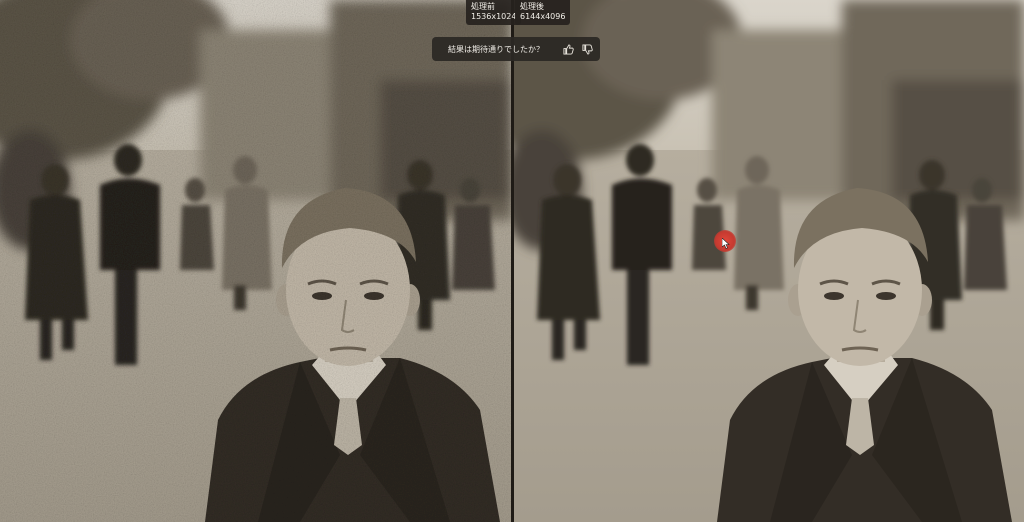 The width and height of the screenshot is (1024, 522). I want to click on cursor-arrow-icon, so click(726, 243).